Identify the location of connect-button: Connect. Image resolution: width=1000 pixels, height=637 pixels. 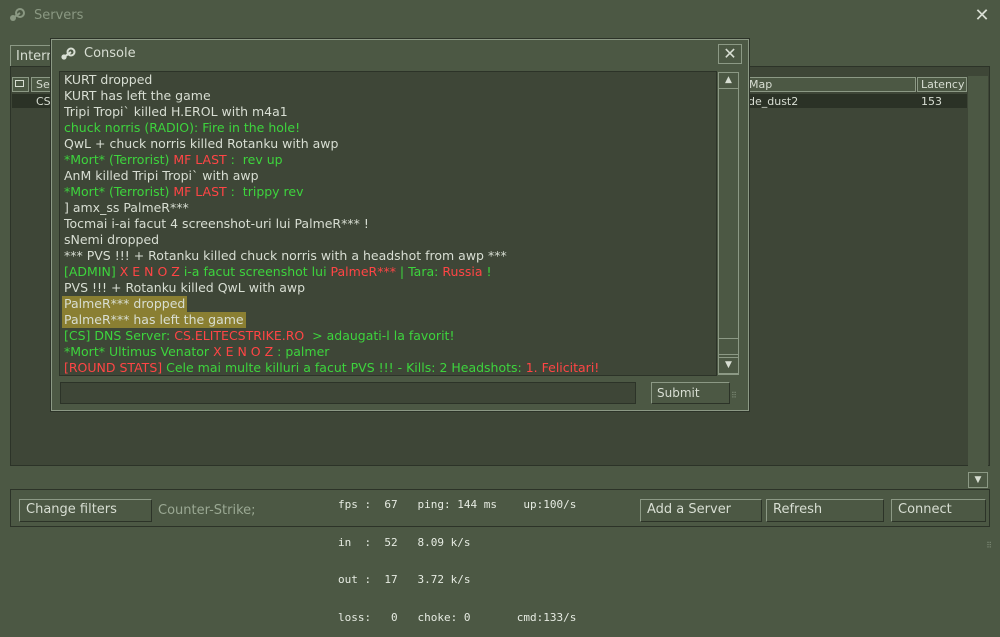
(938, 510).